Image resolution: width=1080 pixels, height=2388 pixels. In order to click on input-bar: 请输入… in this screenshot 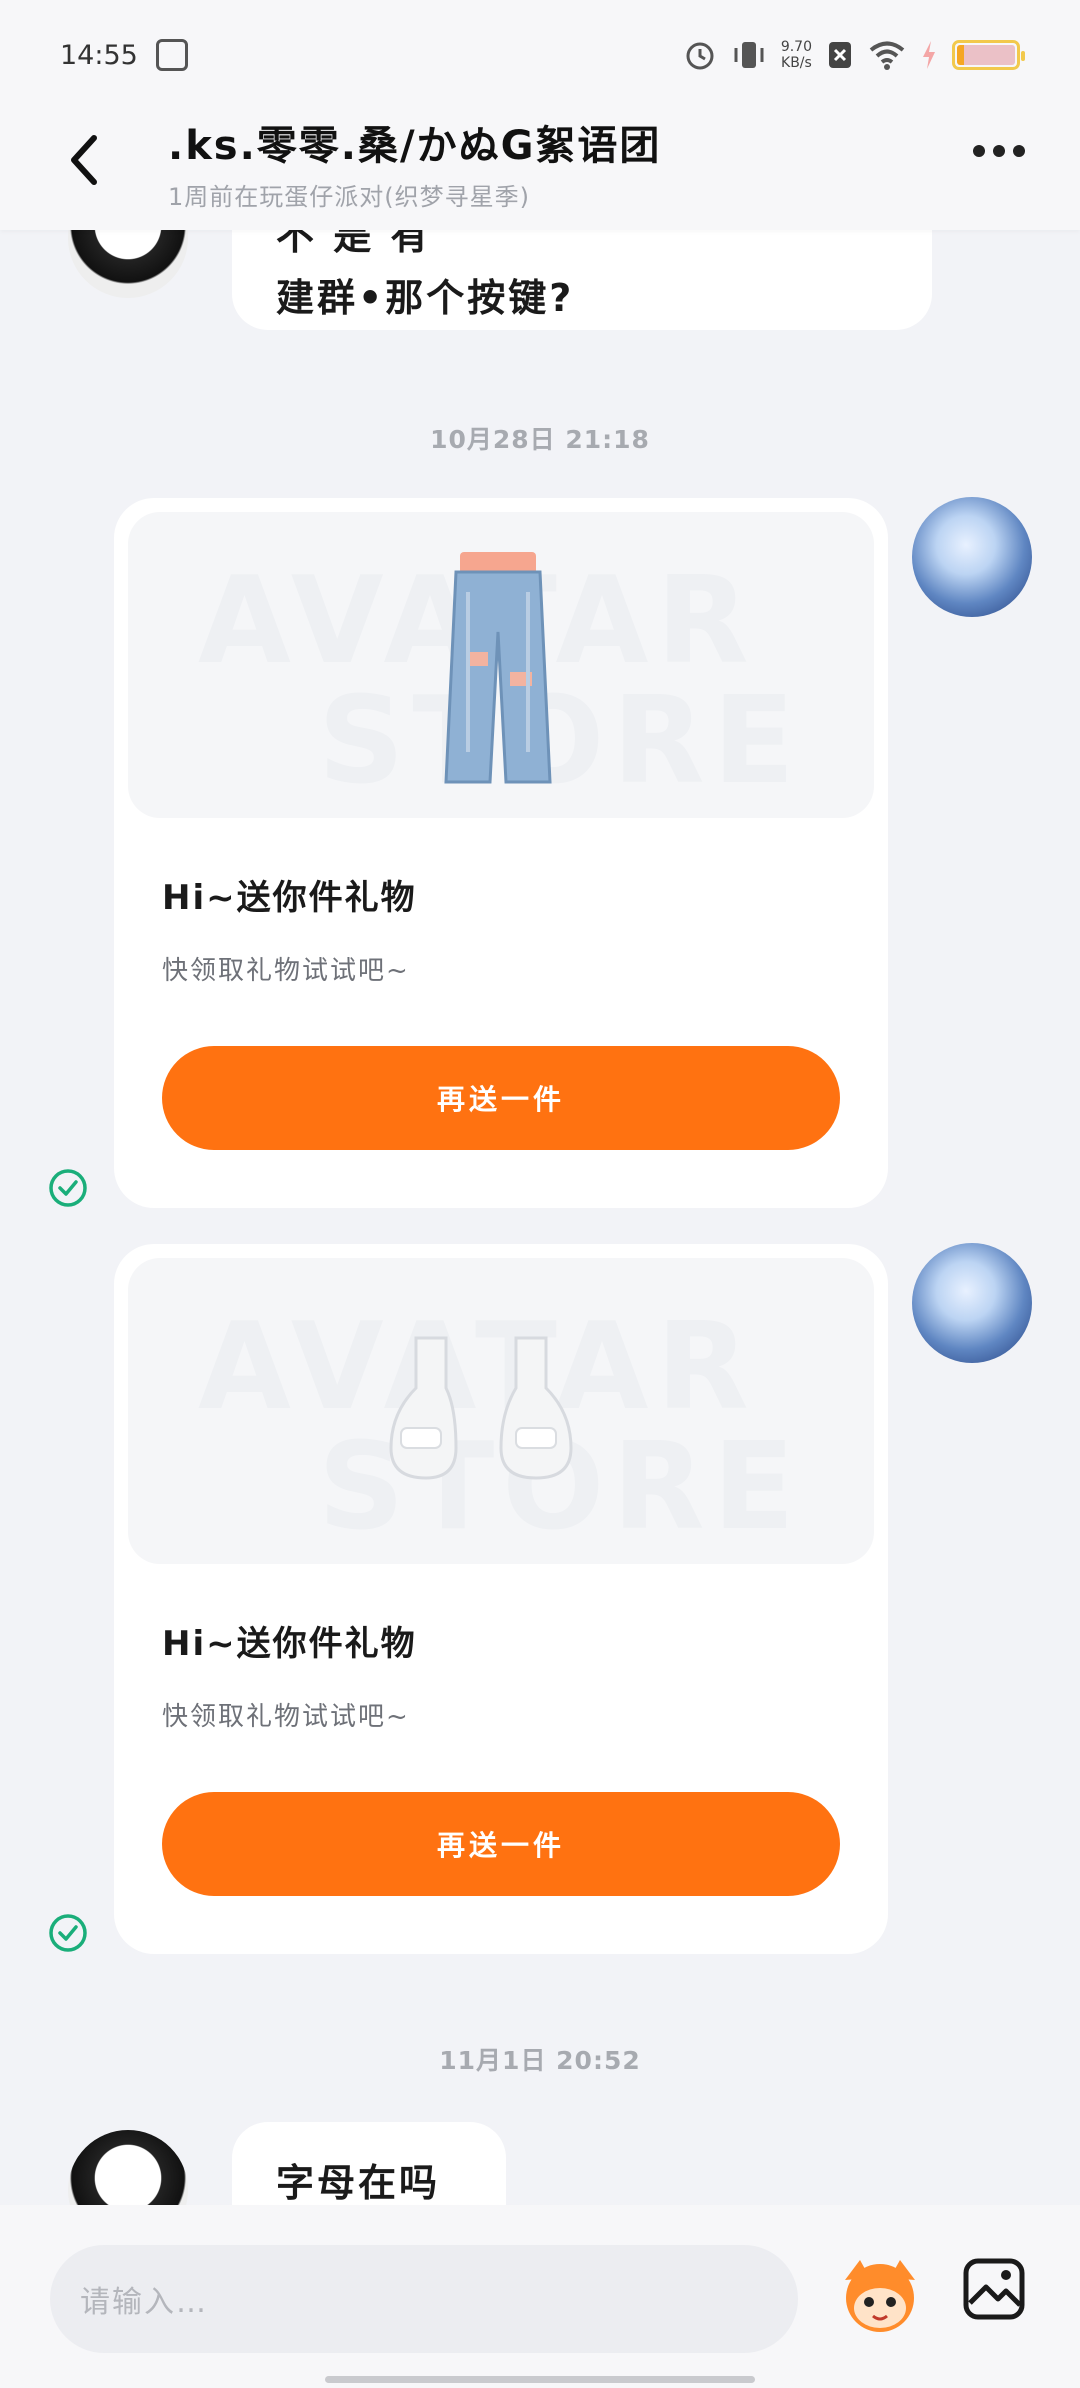, I will do `click(540, 2296)`.